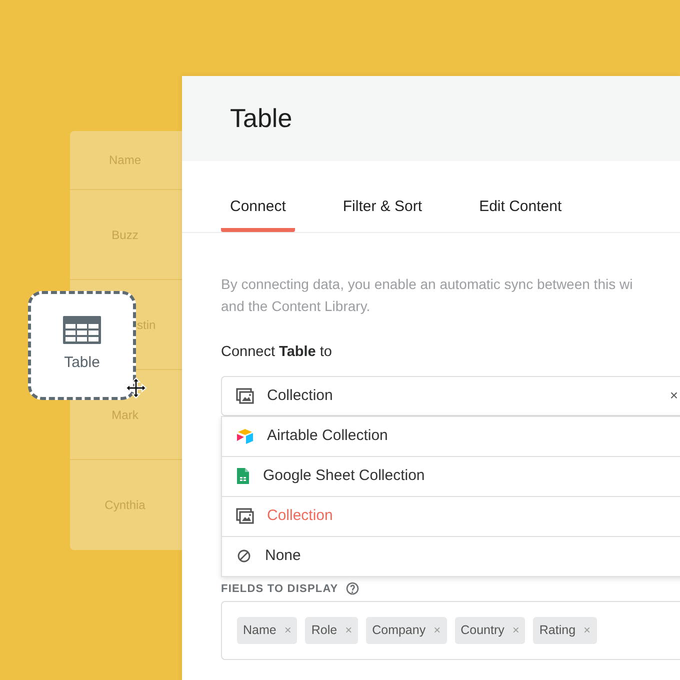 The height and width of the screenshot is (680, 680). What do you see at coordinates (258, 214) in the screenshot?
I see `tab: Connect` at bounding box center [258, 214].